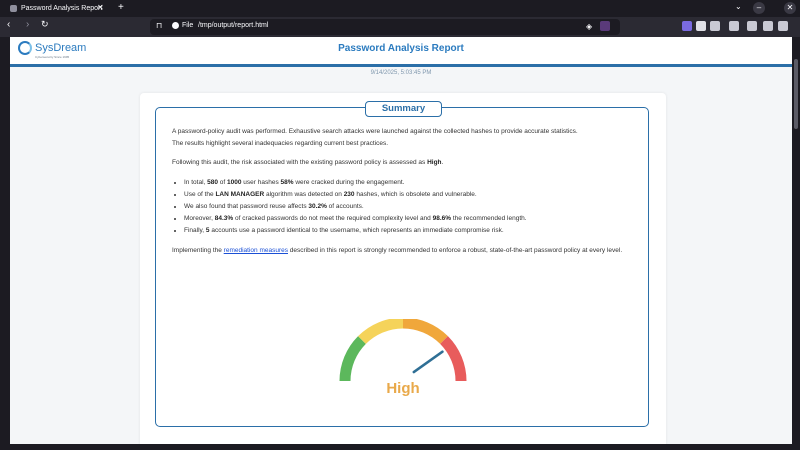 Image resolution: width=800 pixels, height=450 pixels. What do you see at coordinates (434, 162) in the screenshot?
I see `risk-value: High` at bounding box center [434, 162].